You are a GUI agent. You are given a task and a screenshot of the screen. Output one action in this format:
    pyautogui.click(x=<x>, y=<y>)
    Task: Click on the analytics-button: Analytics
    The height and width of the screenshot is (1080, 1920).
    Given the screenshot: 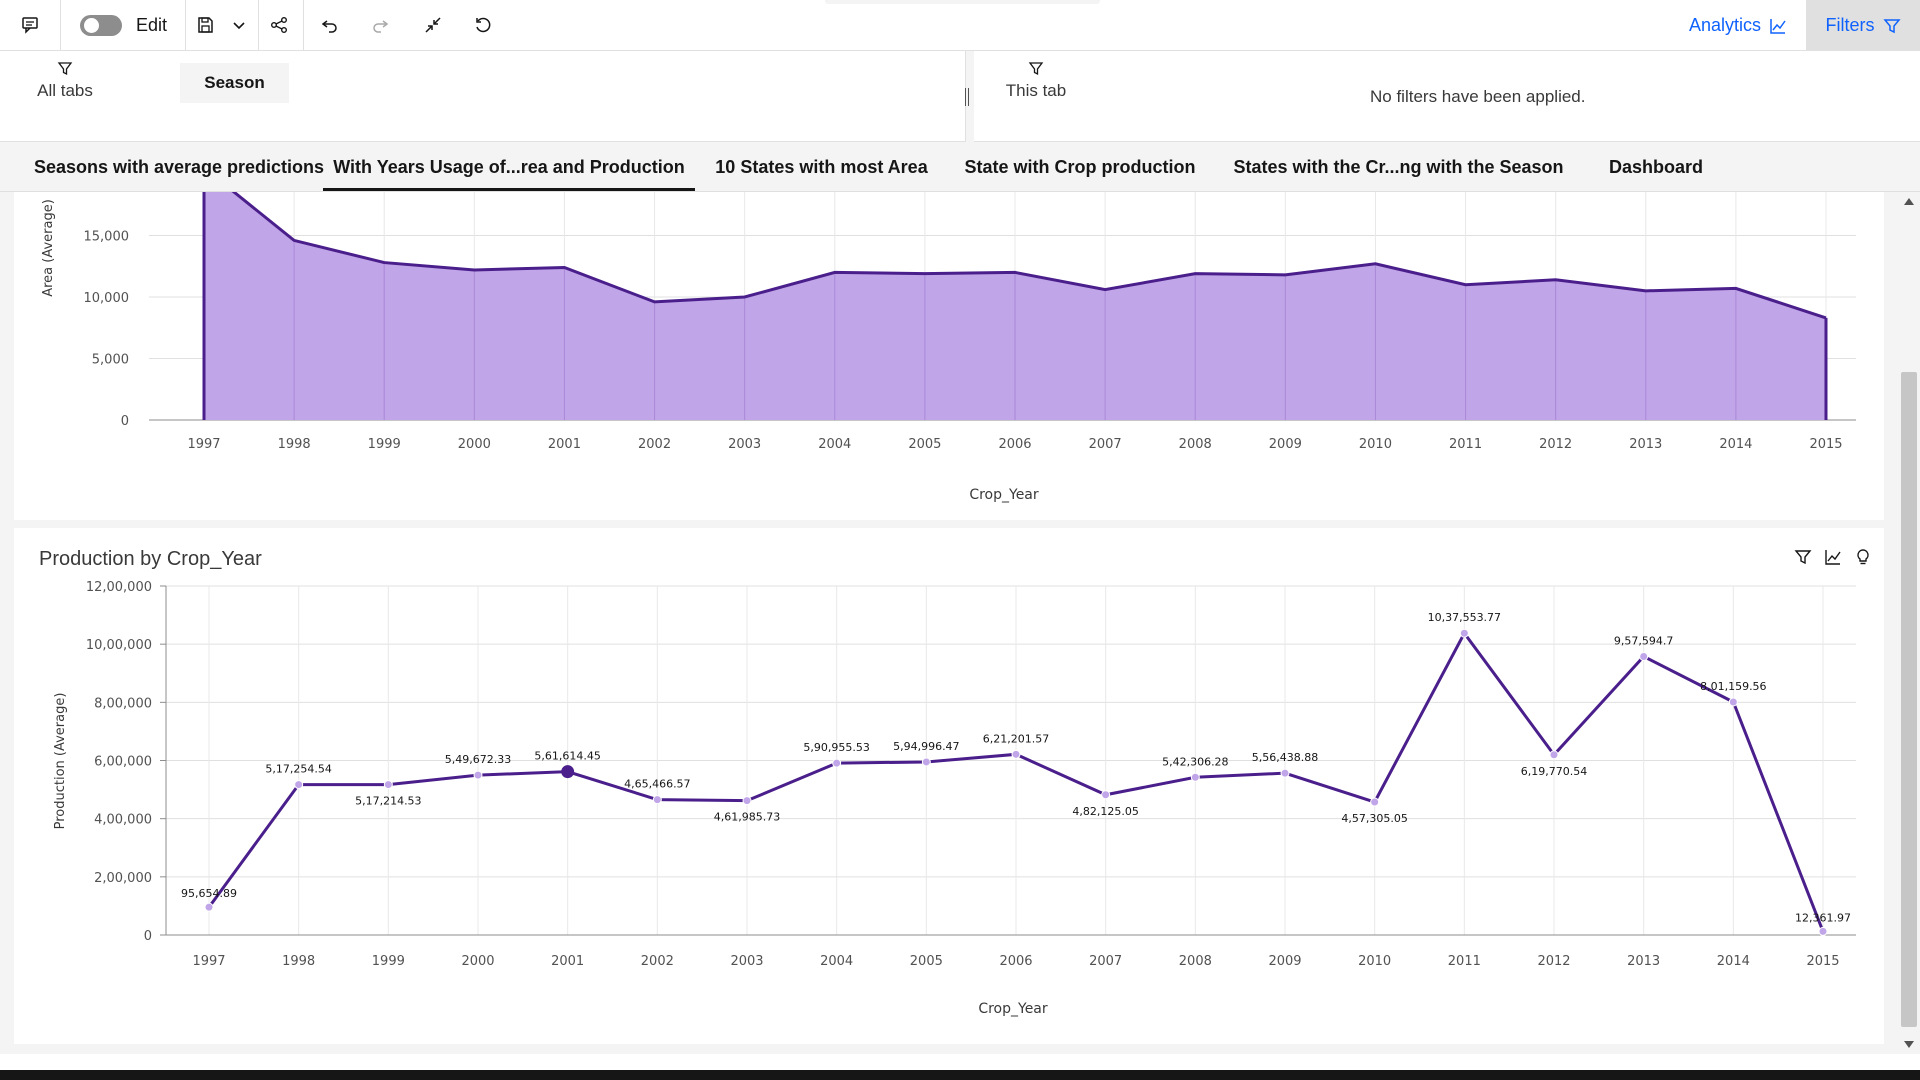 What is the action you would take?
    pyautogui.click(x=1738, y=25)
    